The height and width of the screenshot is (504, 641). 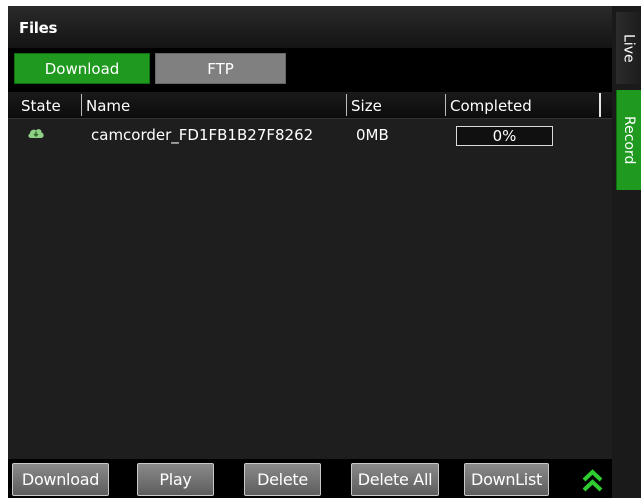 What do you see at coordinates (395, 479) in the screenshot?
I see `delete-all-button: Delete All` at bounding box center [395, 479].